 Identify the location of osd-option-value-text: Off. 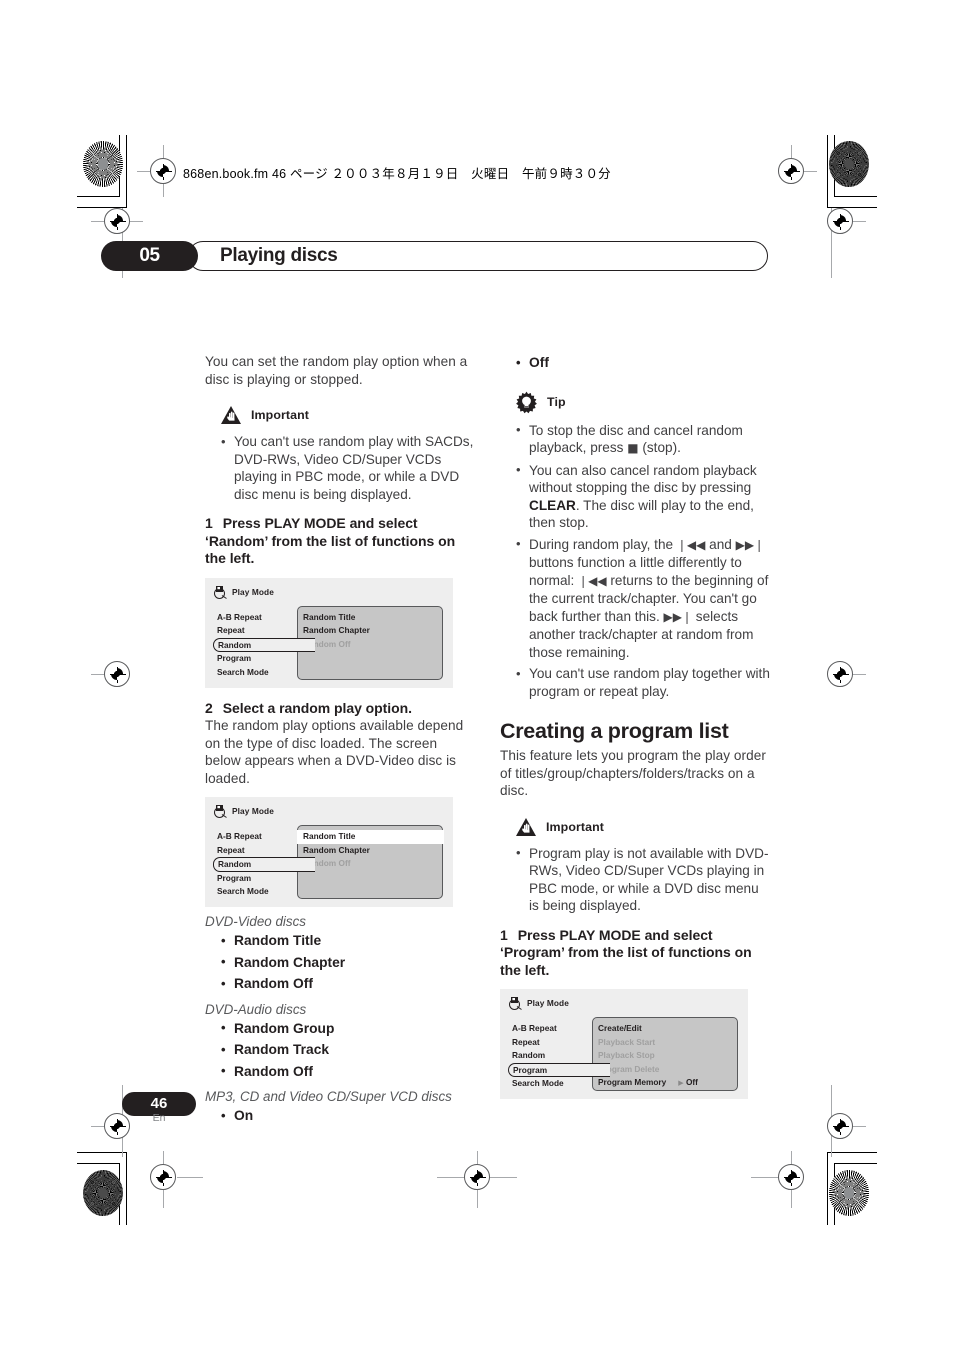
(691, 1082).